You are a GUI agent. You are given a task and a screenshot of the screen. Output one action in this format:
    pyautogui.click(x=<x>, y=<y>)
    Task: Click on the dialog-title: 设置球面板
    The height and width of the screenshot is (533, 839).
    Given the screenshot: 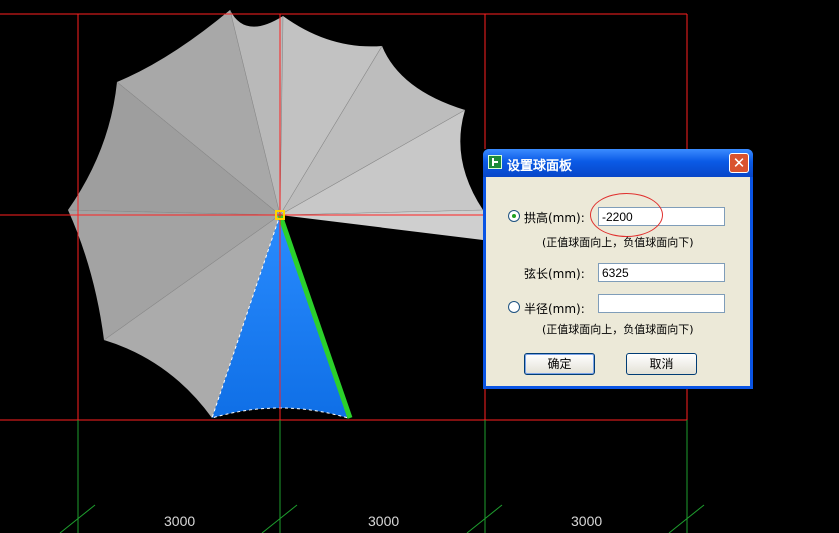 What is the action you would take?
    pyautogui.click(x=540, y=166)
    